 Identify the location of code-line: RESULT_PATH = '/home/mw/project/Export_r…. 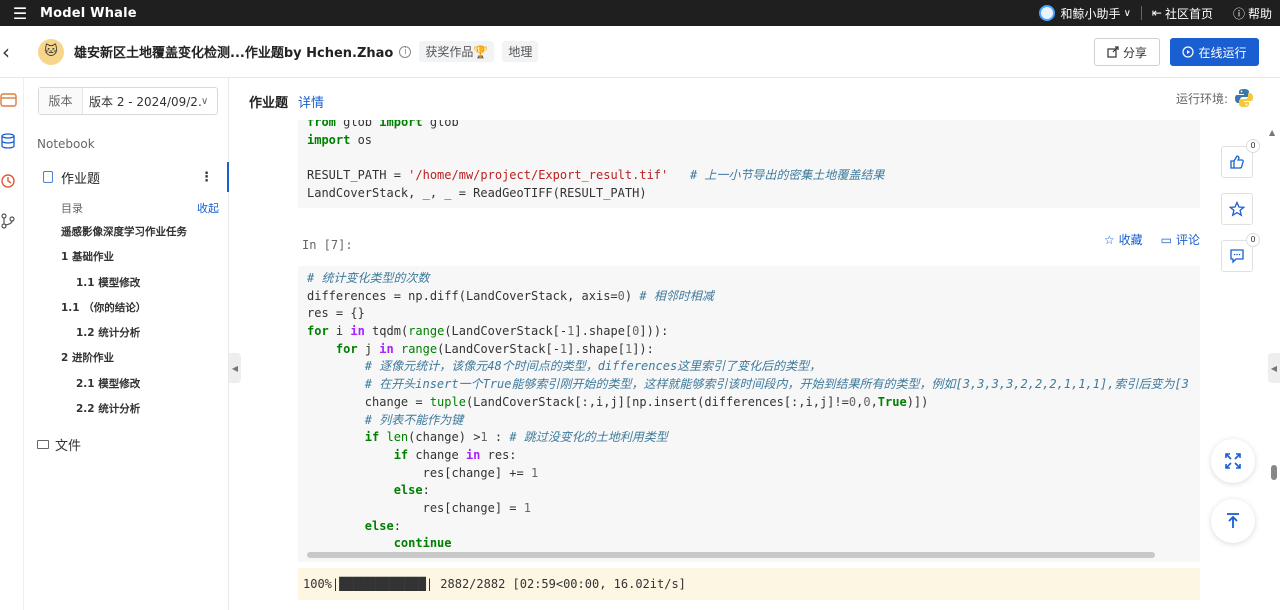
(596, 175).